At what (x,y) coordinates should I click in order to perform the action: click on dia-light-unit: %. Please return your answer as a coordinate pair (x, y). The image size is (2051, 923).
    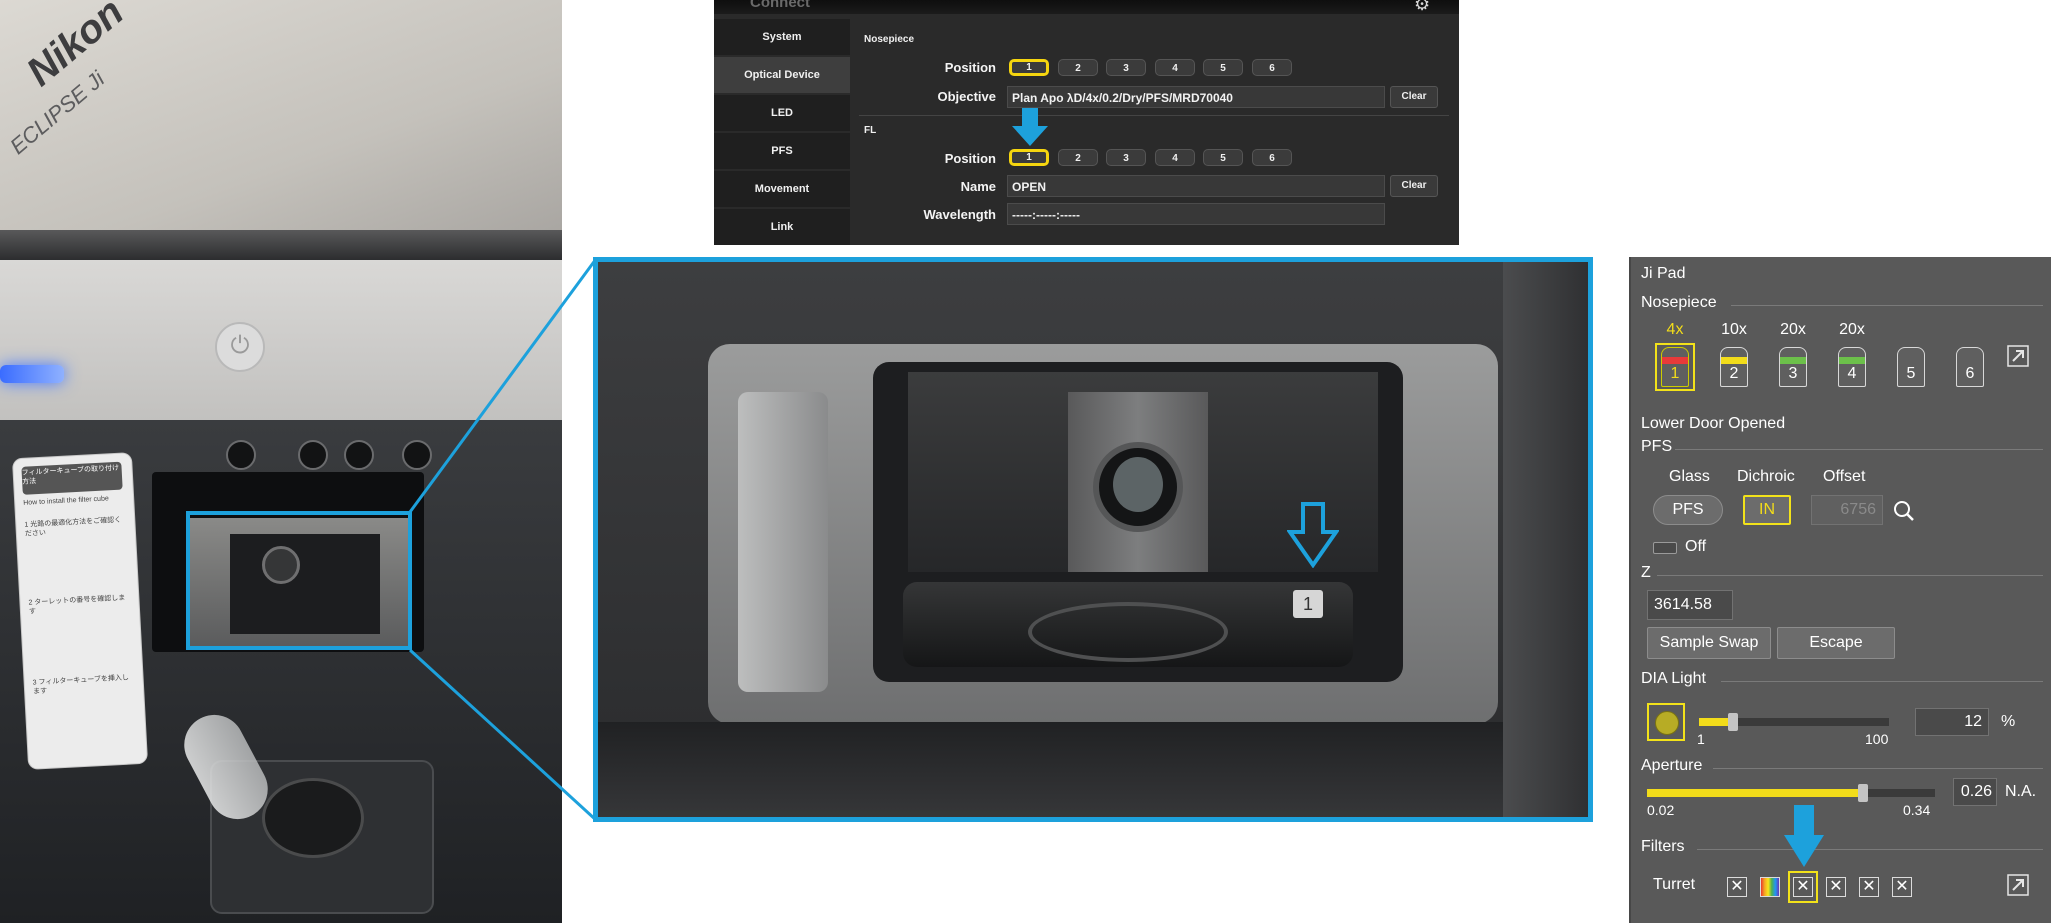
    Looking at the image, I should click on (2008, 721).